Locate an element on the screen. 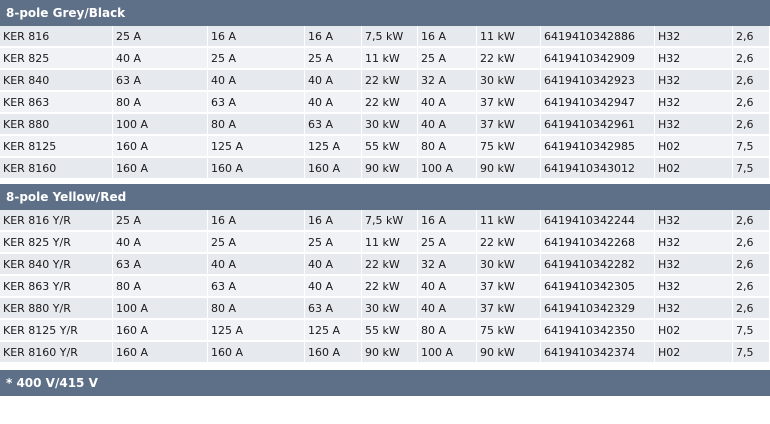 The height and width of the screenshot is (424, 770). table-cell: KER 825 Y/R is located at coordinates (56, 243).